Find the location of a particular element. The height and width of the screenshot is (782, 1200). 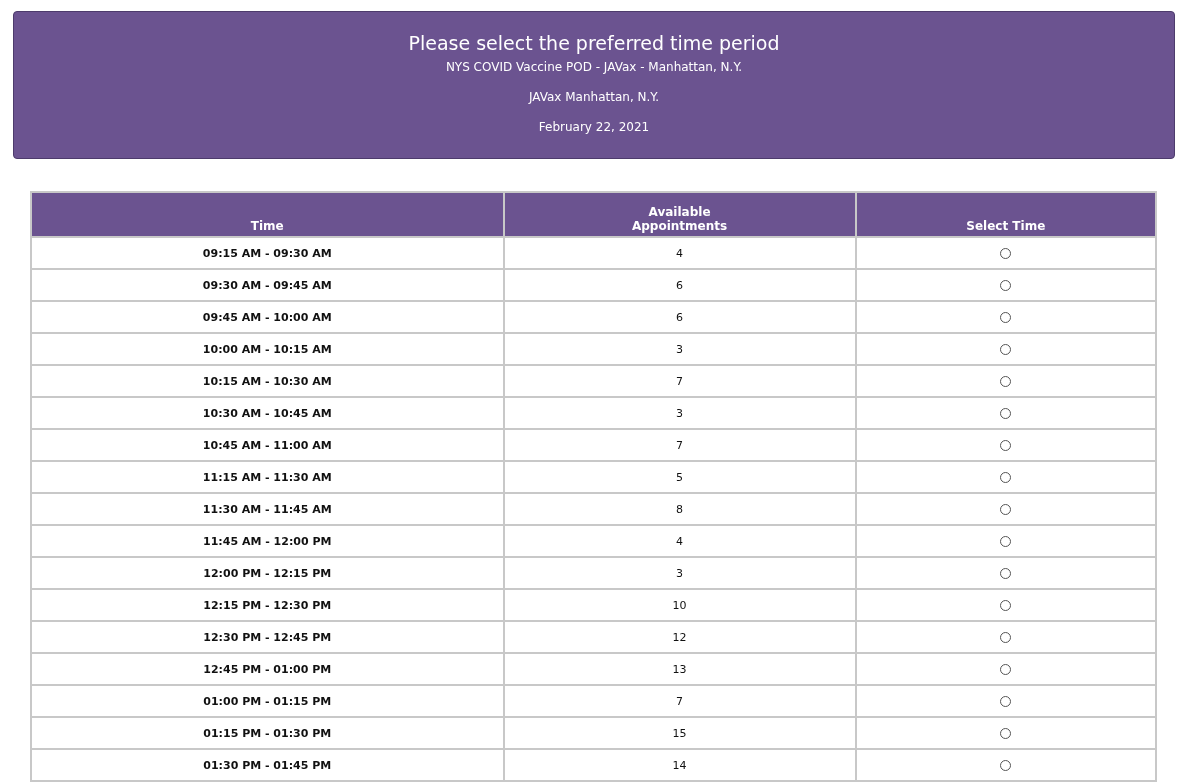

availability-cell: 14 is located at coordinates (679, 765).